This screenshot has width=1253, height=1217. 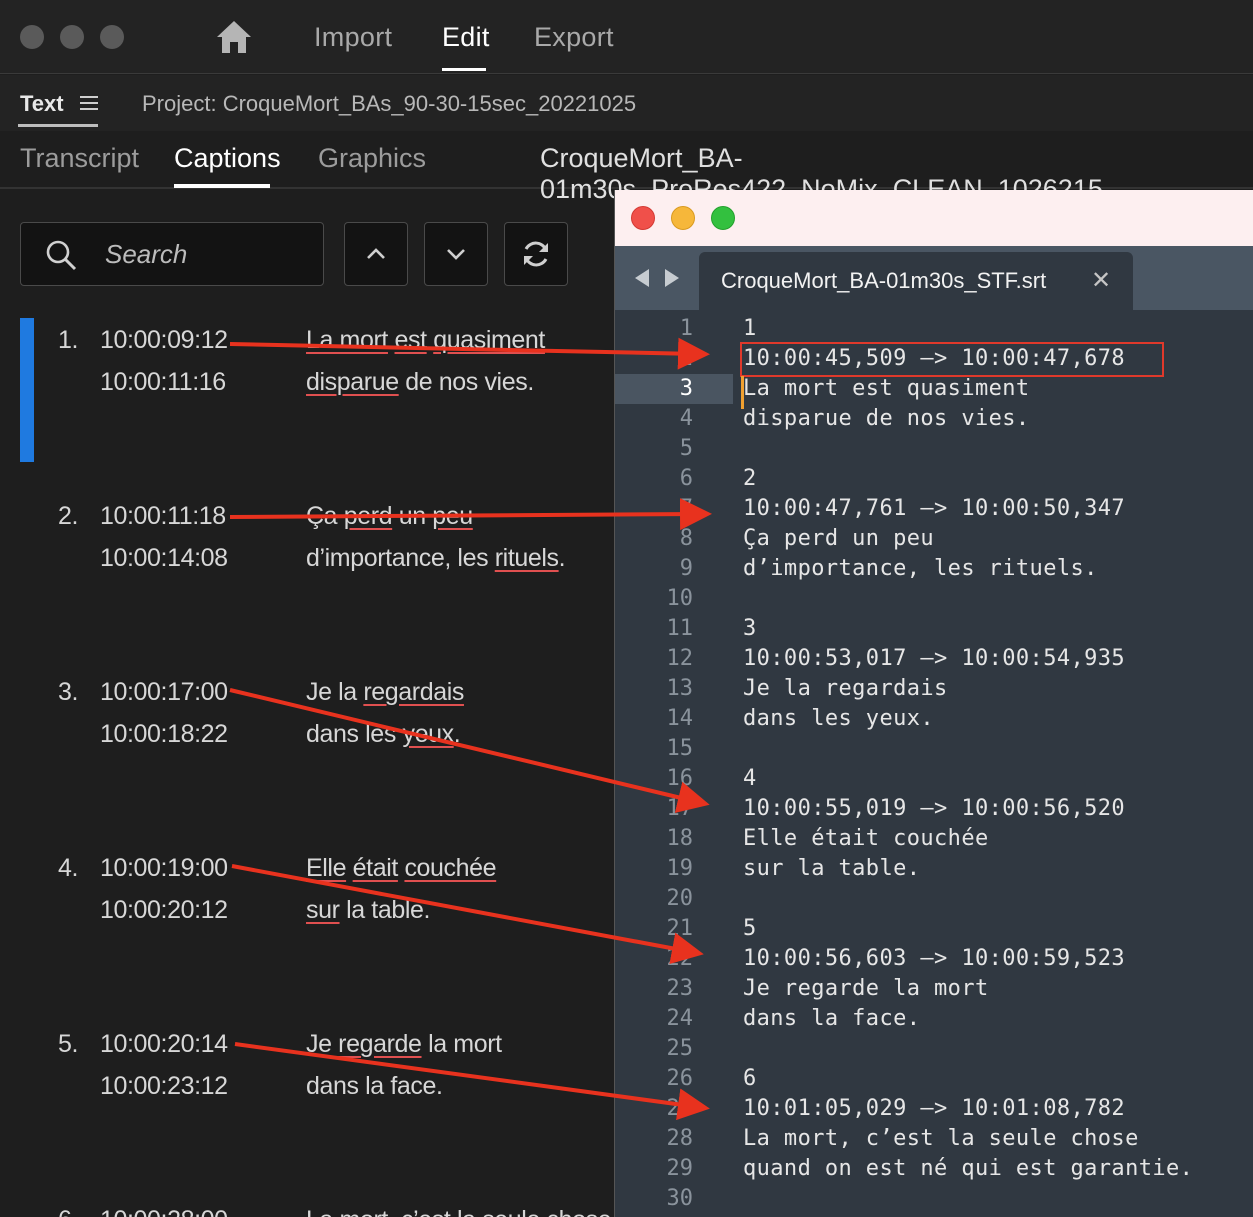 I want to click on caption-timecode-in: 10:00:20:14, so click(x=164, y=1044).